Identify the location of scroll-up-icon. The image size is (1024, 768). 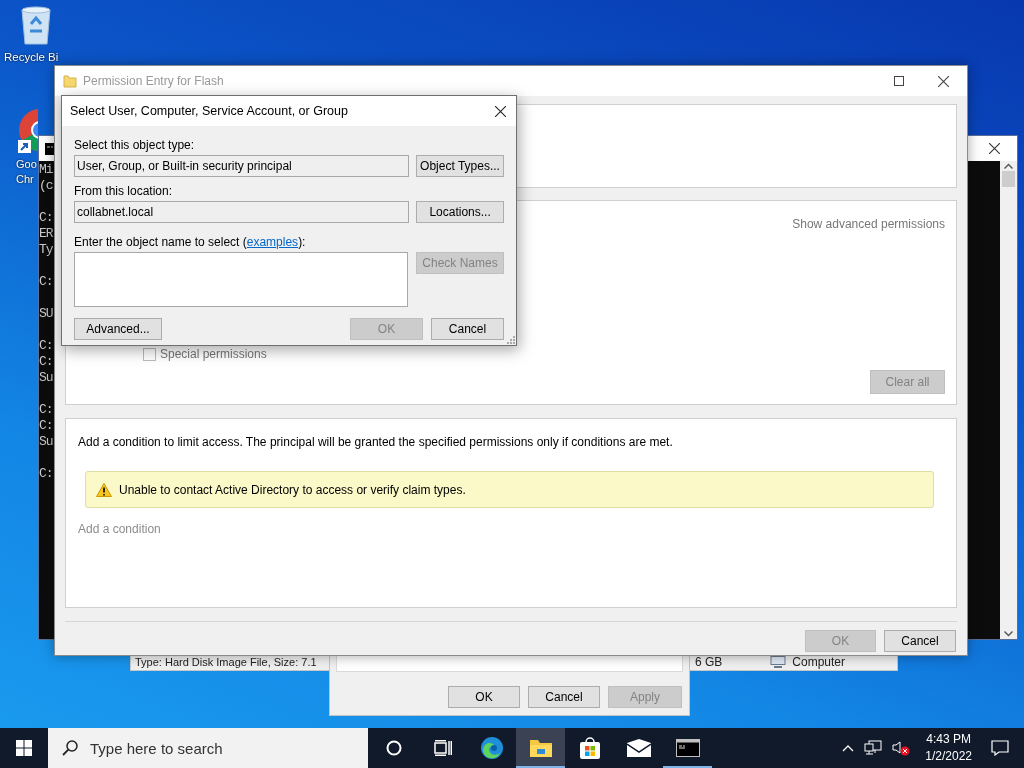
(1008, 166).